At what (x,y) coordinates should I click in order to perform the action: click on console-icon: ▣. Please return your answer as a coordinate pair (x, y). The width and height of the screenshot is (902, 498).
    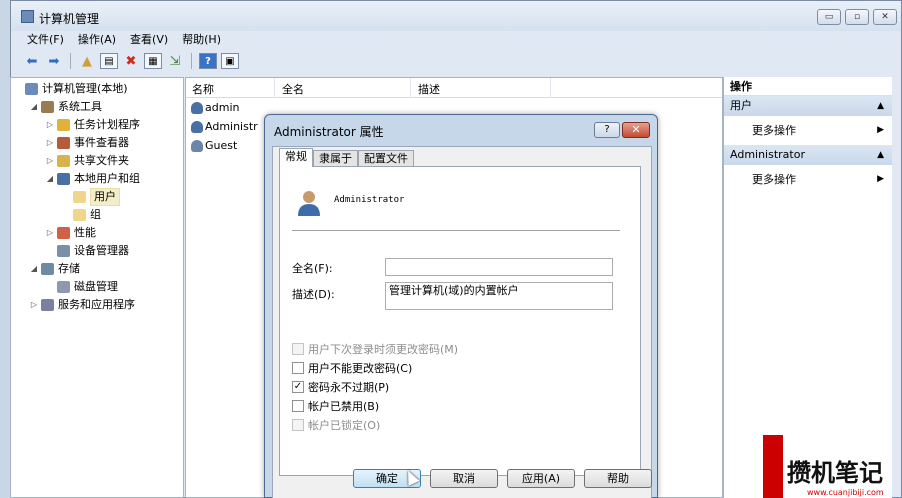
    Looking at the image, I should click on (230, 61).